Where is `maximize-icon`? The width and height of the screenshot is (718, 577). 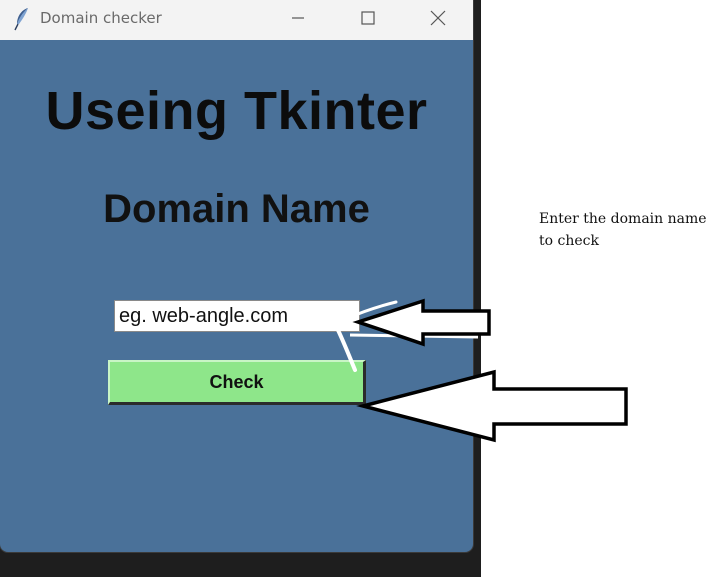 maximize-icon is located at coordinates (368, 20).